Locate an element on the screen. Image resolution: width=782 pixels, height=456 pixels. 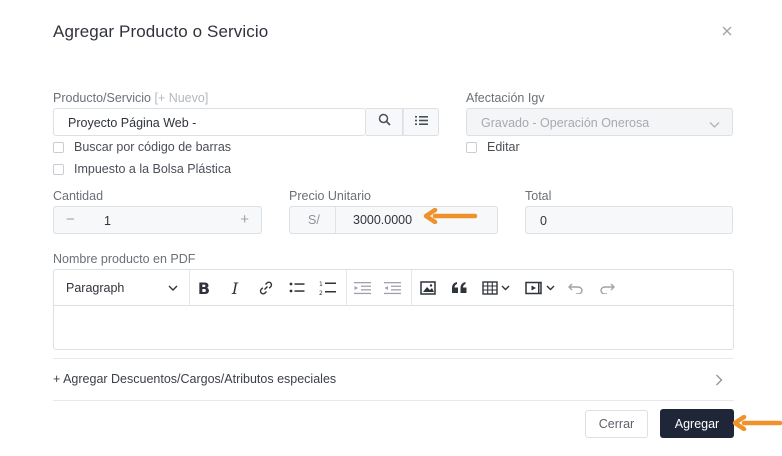
edit-igv-checkbox: Editar is located at coordinates (493, 147).